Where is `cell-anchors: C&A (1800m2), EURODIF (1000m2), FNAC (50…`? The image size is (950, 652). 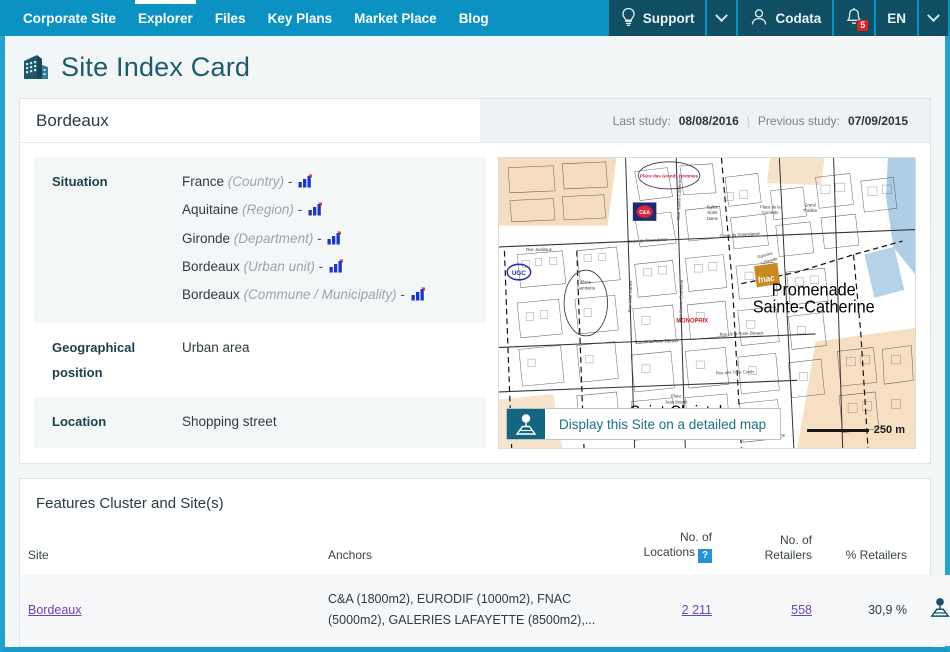 cell-anchors: C&A (1800m2), EURODIF (1000m2), FNAC (50… is located at coordinates (462, 610).